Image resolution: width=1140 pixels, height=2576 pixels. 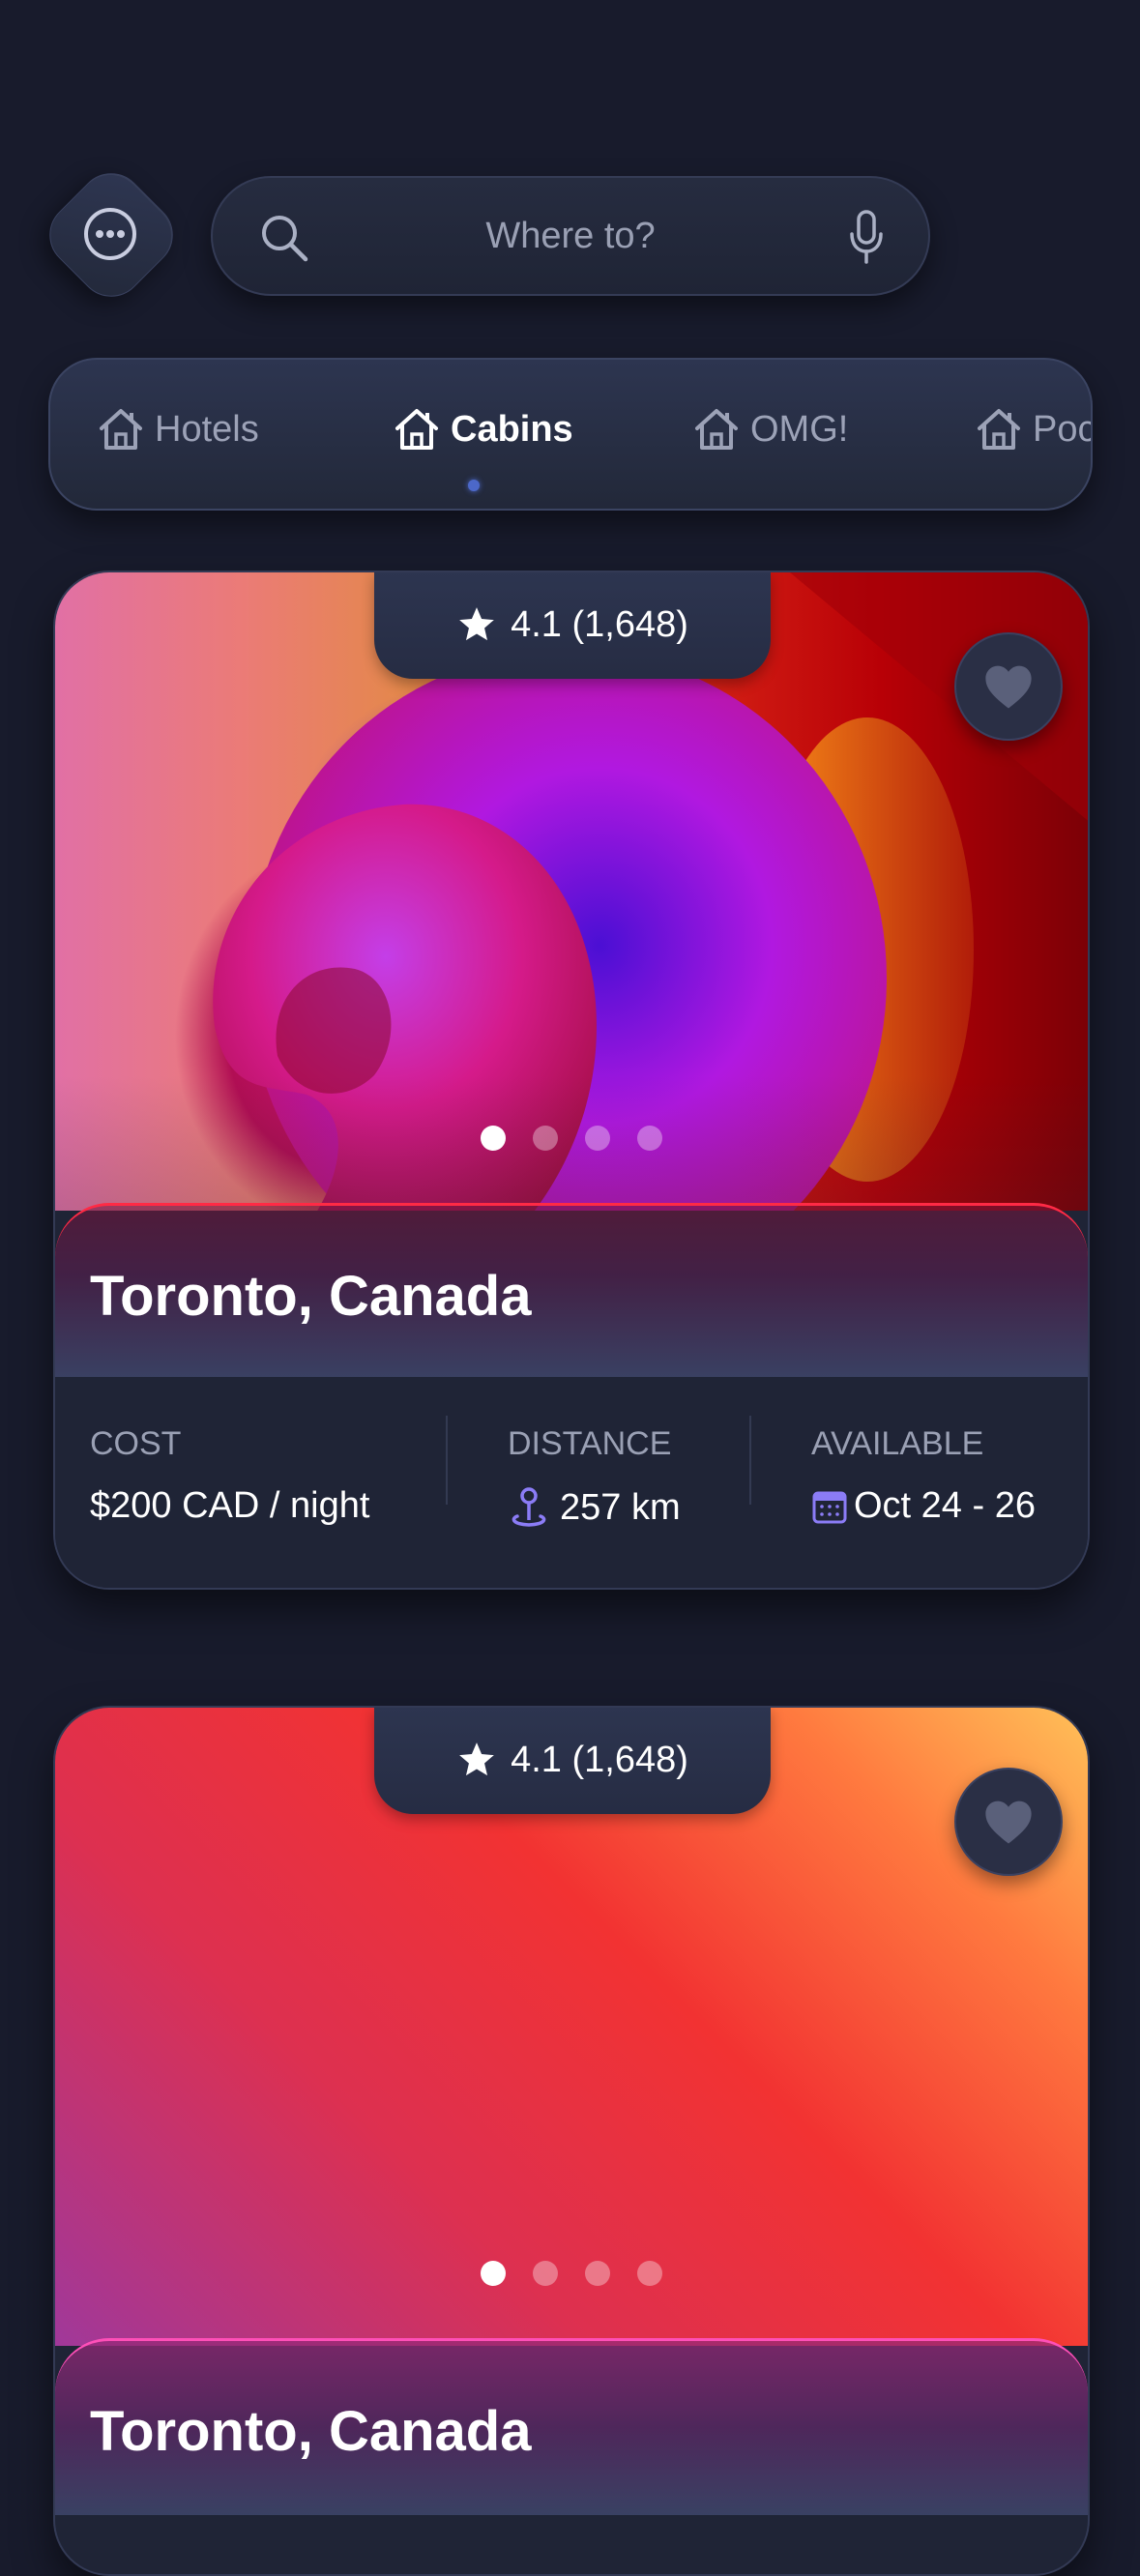 What do you see at coordinates (207, 429) in the screenshot?
I see `tab-label: Hotels` at bounding box center [207, 429].